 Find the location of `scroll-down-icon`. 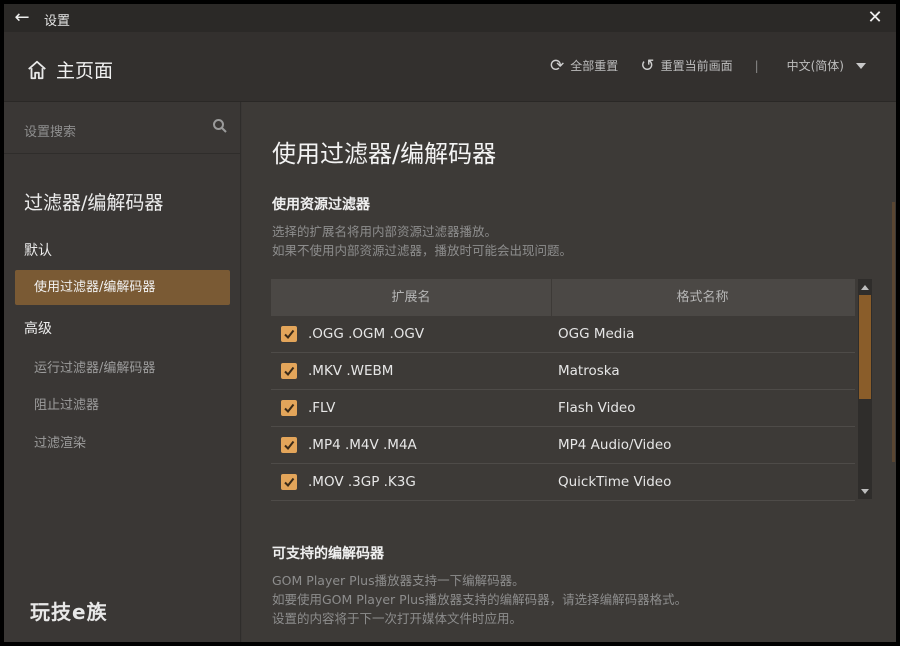

scroll-down-icon is located at coordinates (865, 491).